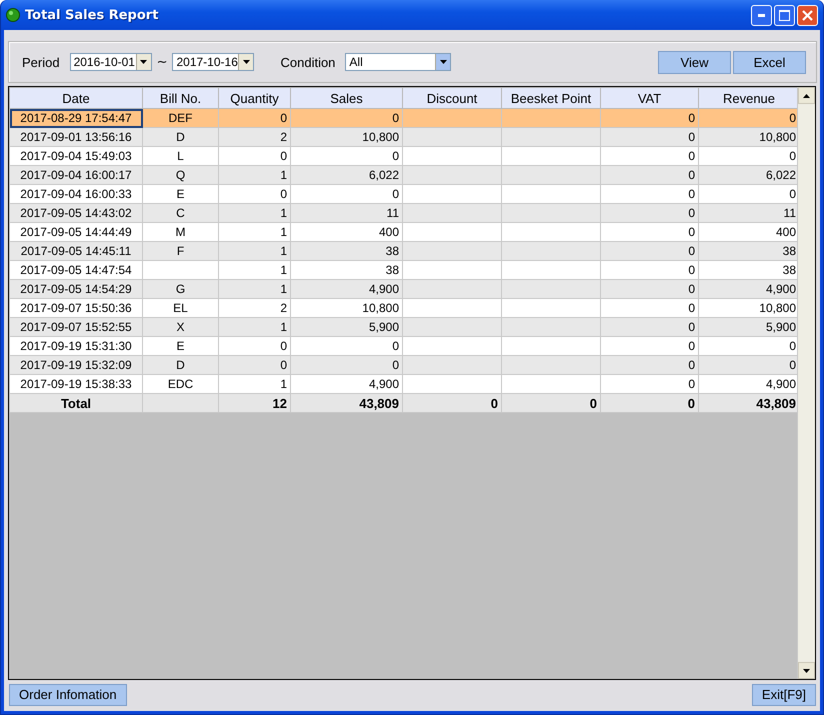 This screenshot has width=824, height=715. What do you see at coordinates (76, 175) in the screenshot?
I see `table-cell: 2017-09-04 16:00:17` at bounding box center [76, 175].